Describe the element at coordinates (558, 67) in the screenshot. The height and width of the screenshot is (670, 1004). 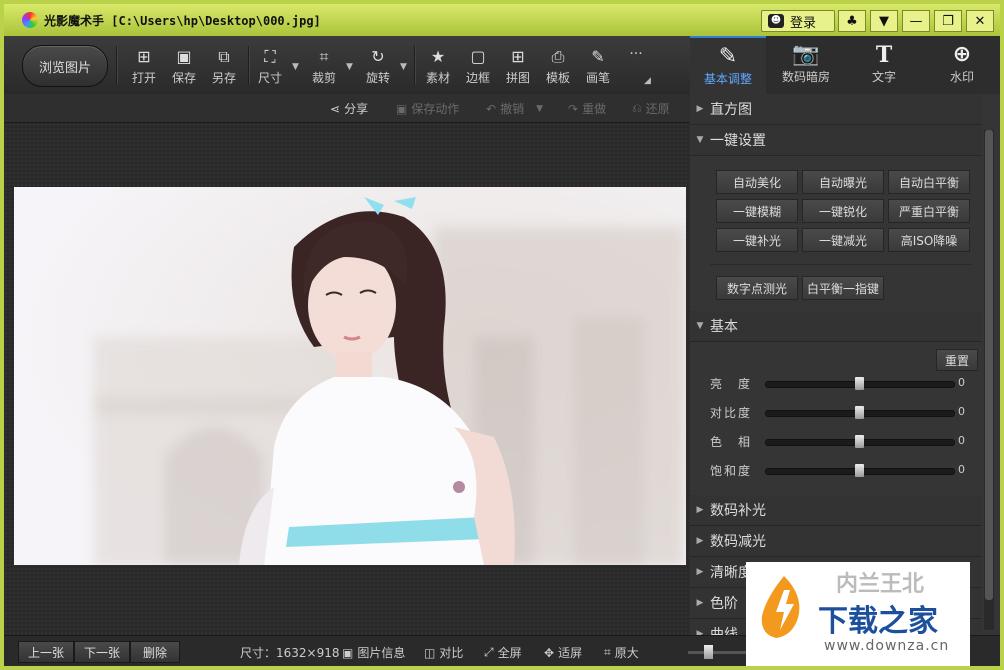
I see `template-button: ⎙ 模板` at that location.